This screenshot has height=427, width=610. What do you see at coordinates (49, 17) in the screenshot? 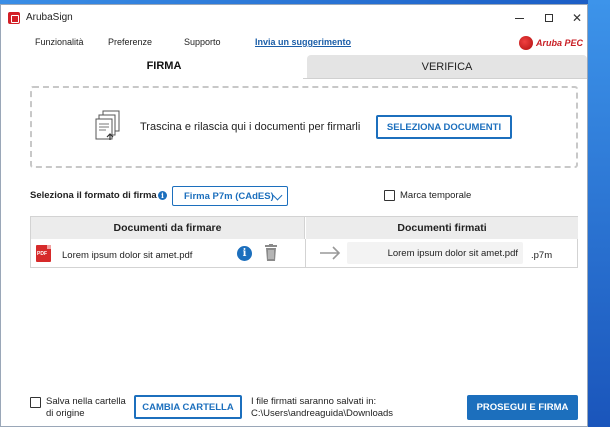
I see `window-title: ArubaSign` at bounding box center [49, 17].